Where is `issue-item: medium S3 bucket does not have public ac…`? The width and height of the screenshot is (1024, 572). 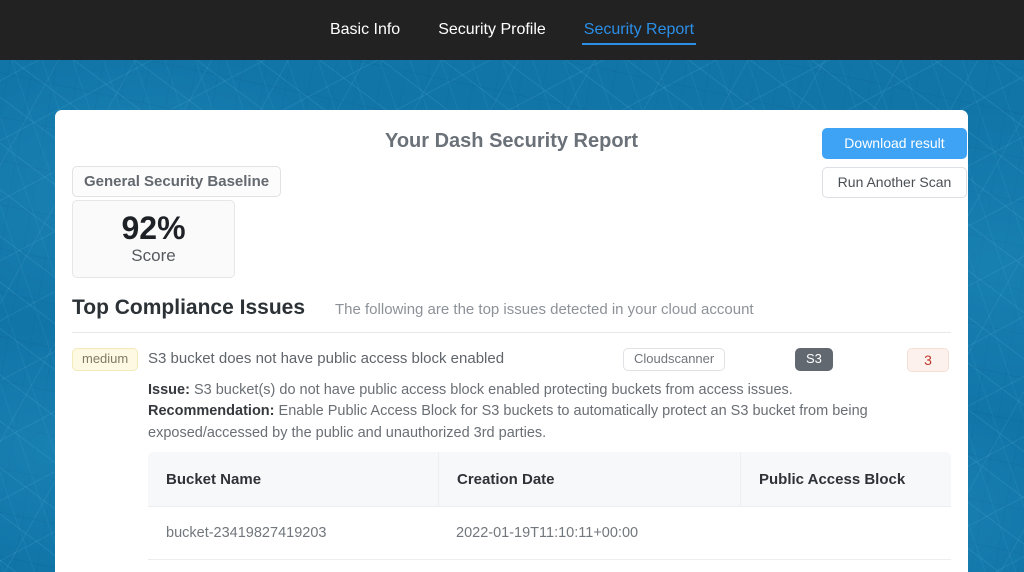 issue-item: medium S3 bucket does not have public ac… is located at coordinates (511, 396).